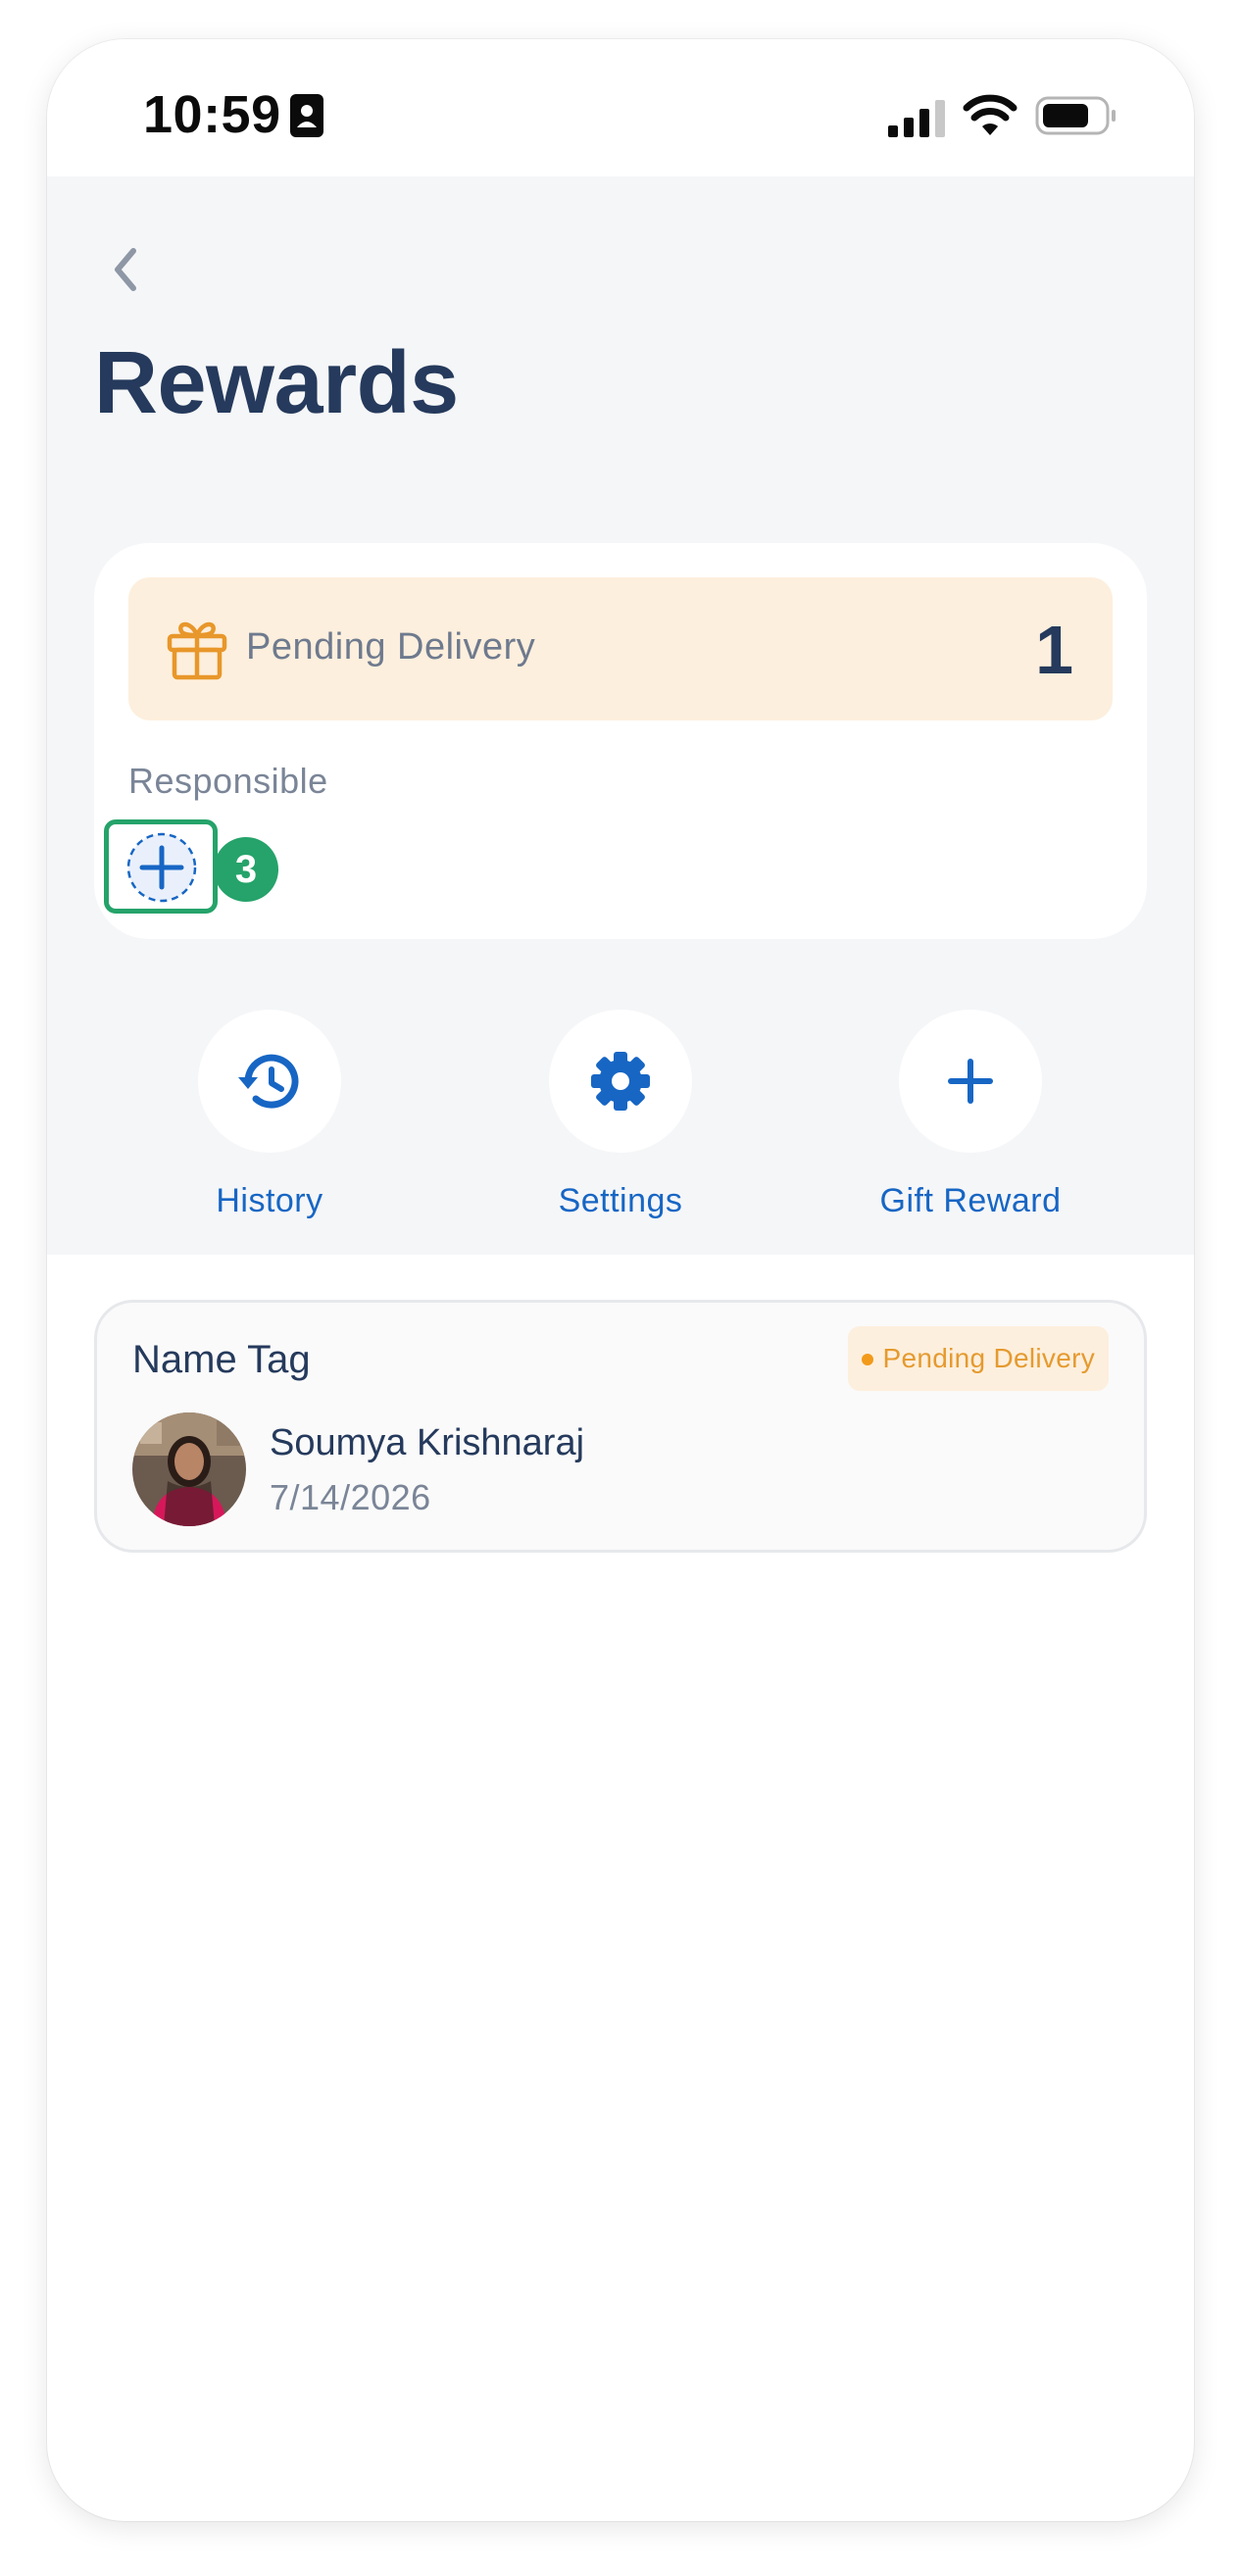 The width and height of the screenshot is (1241, 2576). I want to click on history-icon, so click(268, 1081).